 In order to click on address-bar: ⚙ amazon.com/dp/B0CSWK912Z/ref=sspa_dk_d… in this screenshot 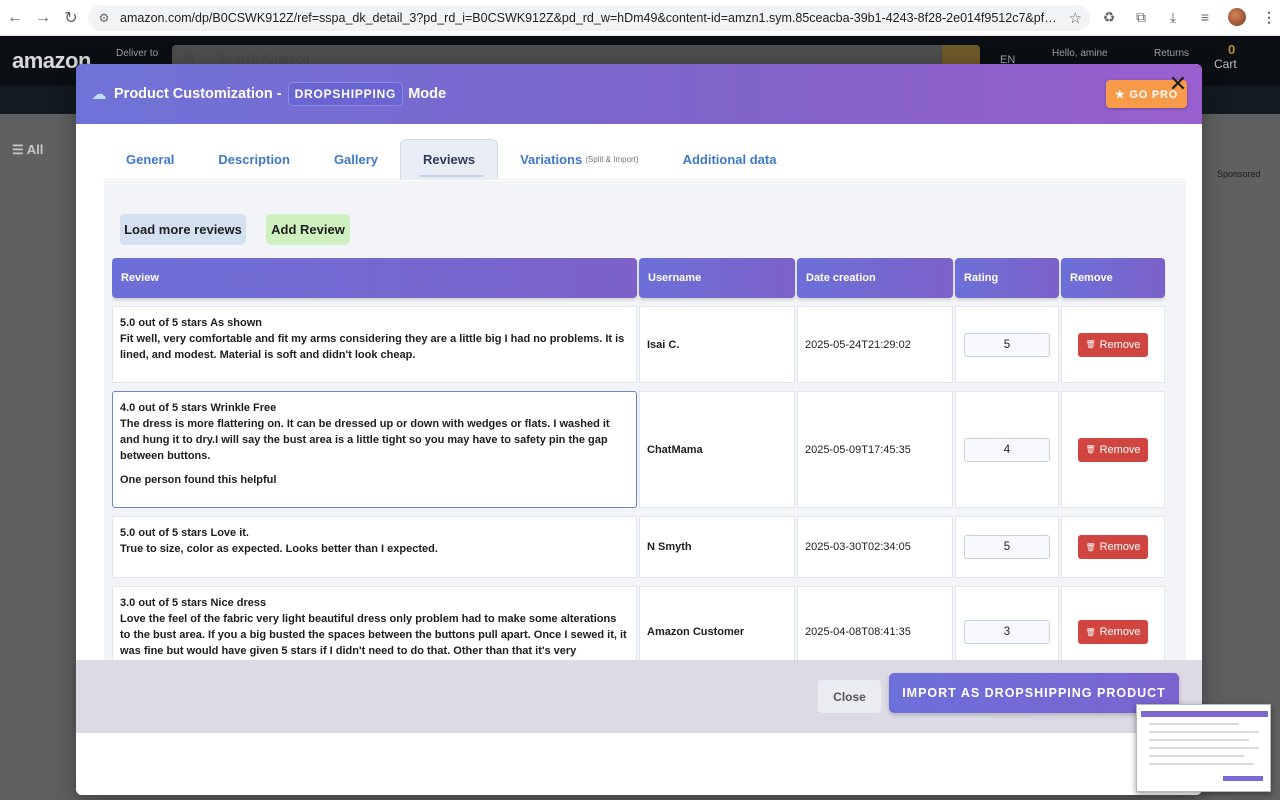, I will do `click(589, 18)`.